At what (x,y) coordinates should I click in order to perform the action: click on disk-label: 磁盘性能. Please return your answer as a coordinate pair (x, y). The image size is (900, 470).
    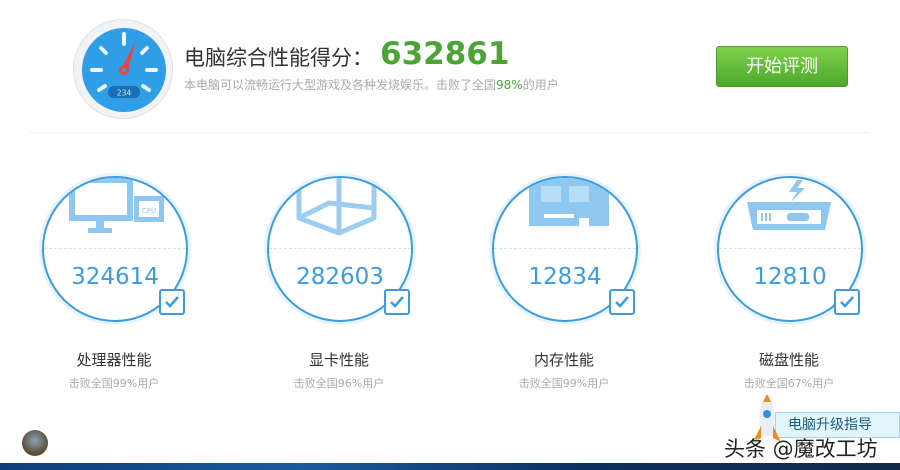
    Looking at the image, I should click on (788, 360).